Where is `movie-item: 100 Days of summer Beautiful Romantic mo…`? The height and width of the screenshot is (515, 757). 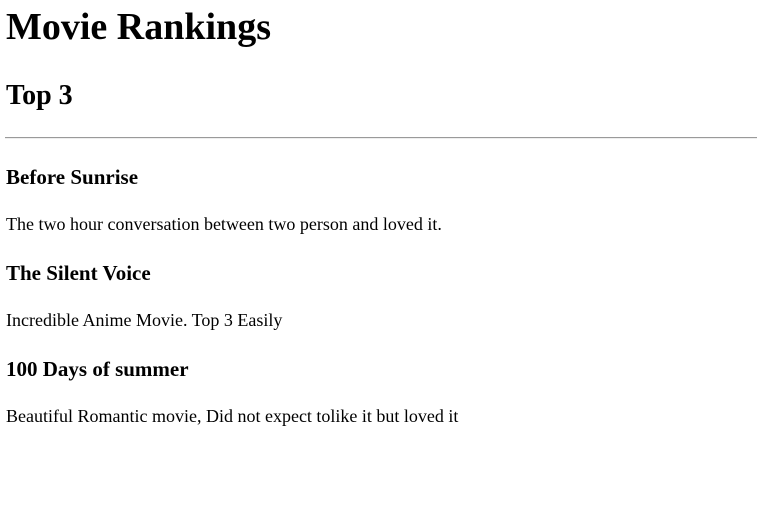
movie-item: 100 Days of summer Beautiful Romantic mo… is located at coordinates (381, 392).